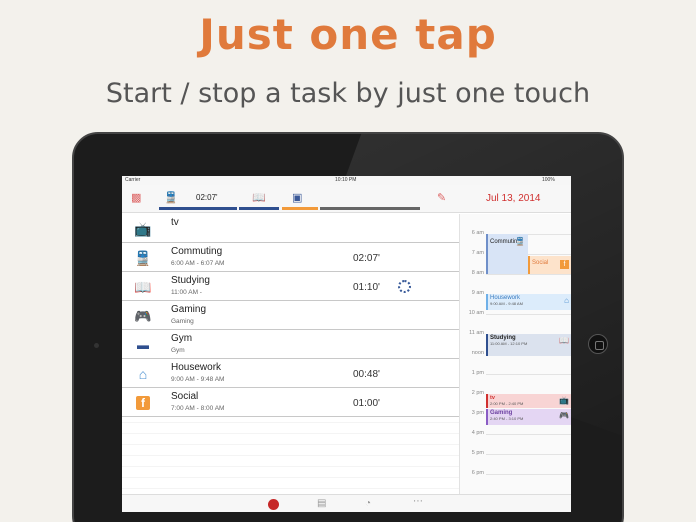  Describe the element at coordinates (300, 208) in the screenshot. I see `active-bar-social` at that location.